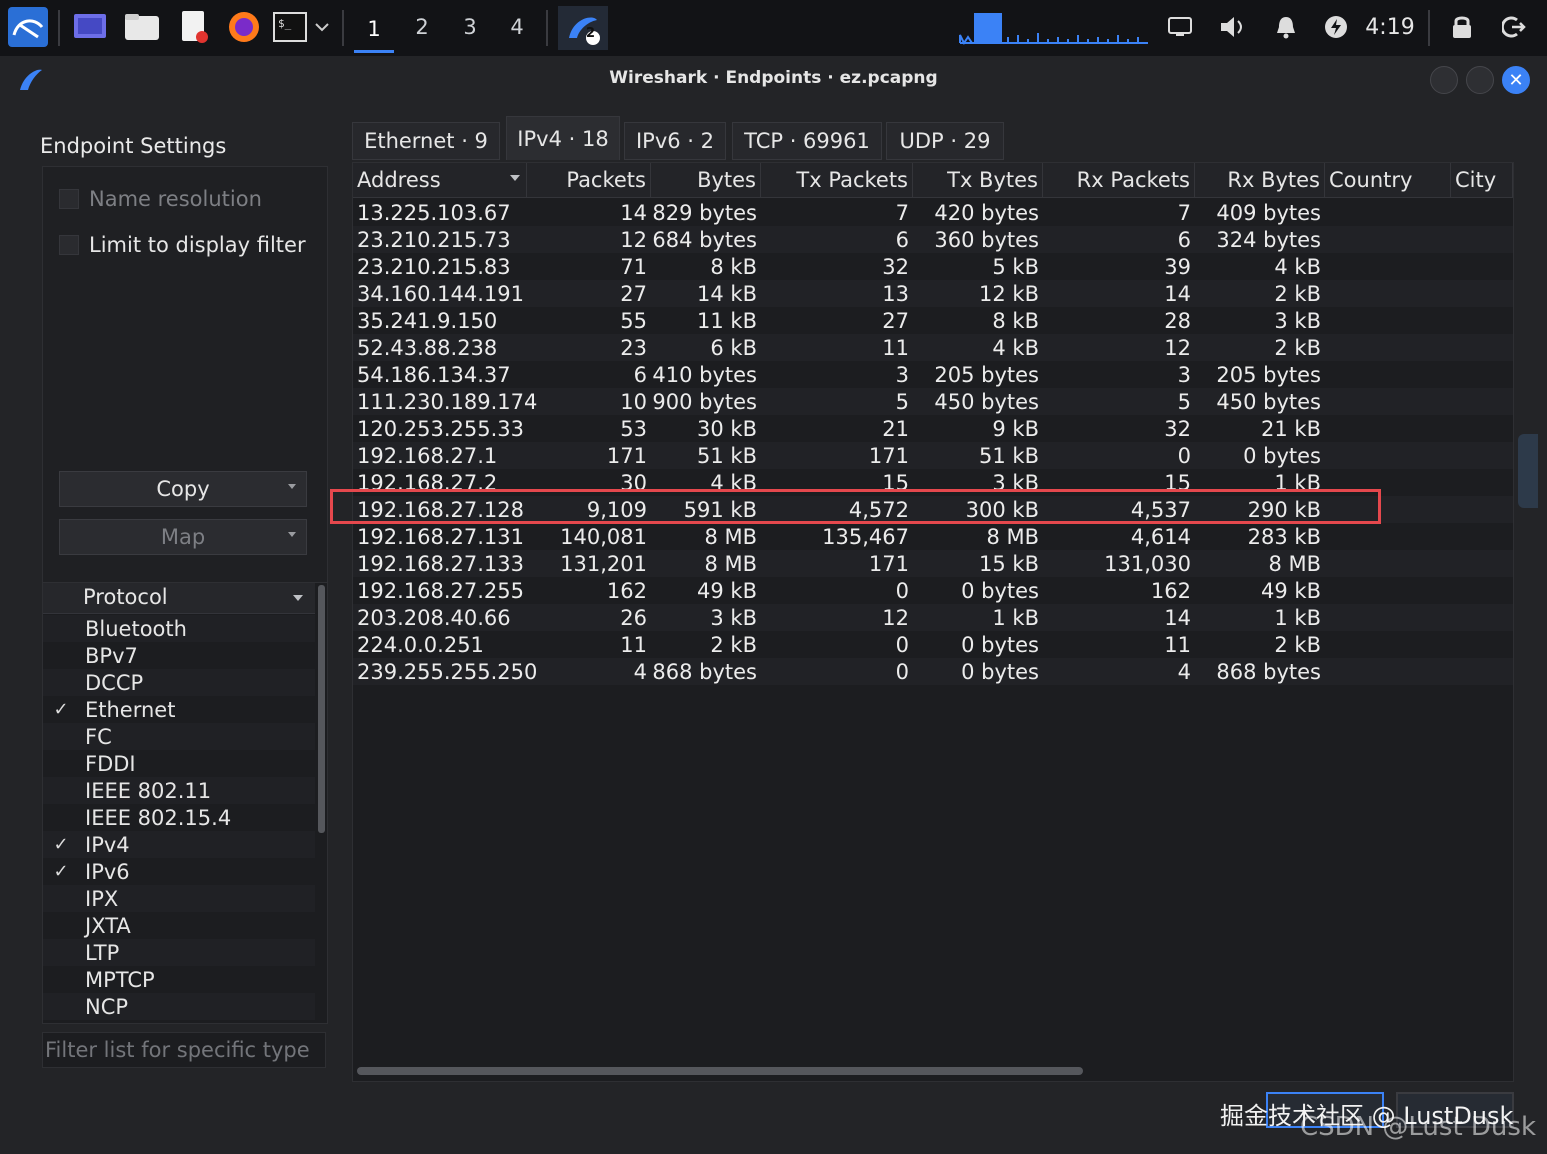  I want to click on maximize-button, so click(1480, 80).